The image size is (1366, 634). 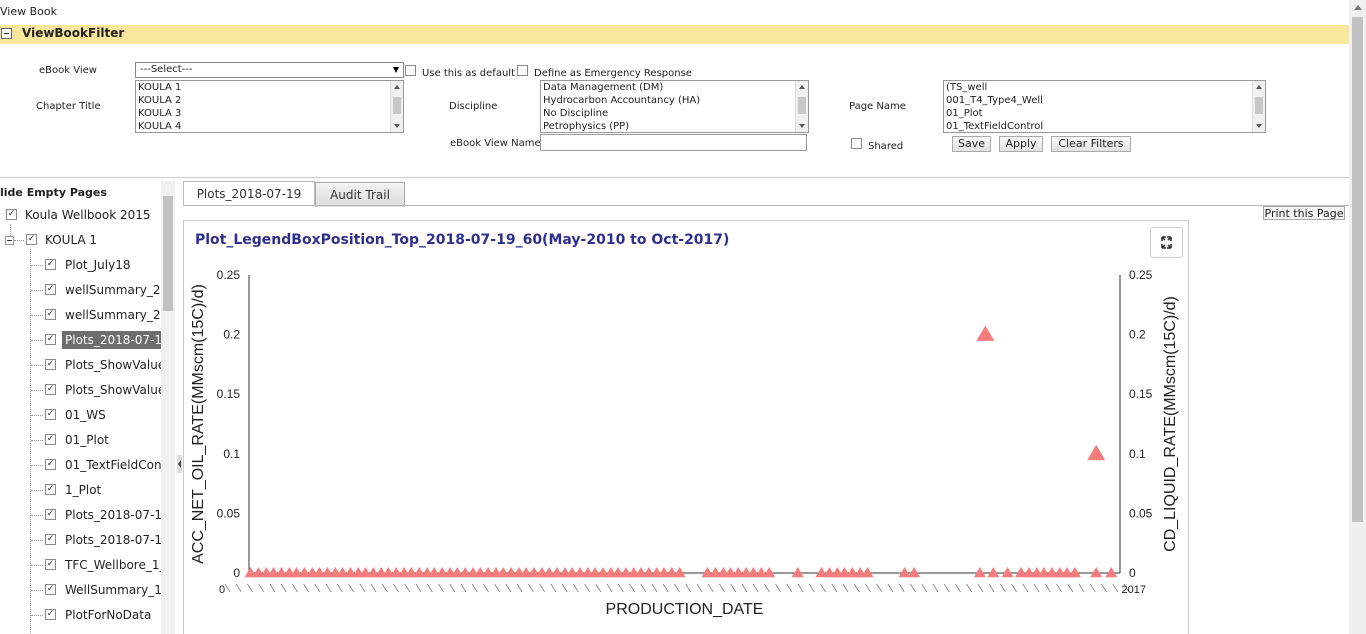 I want to click on emergency-checkbox, so click(x=522, y=70).